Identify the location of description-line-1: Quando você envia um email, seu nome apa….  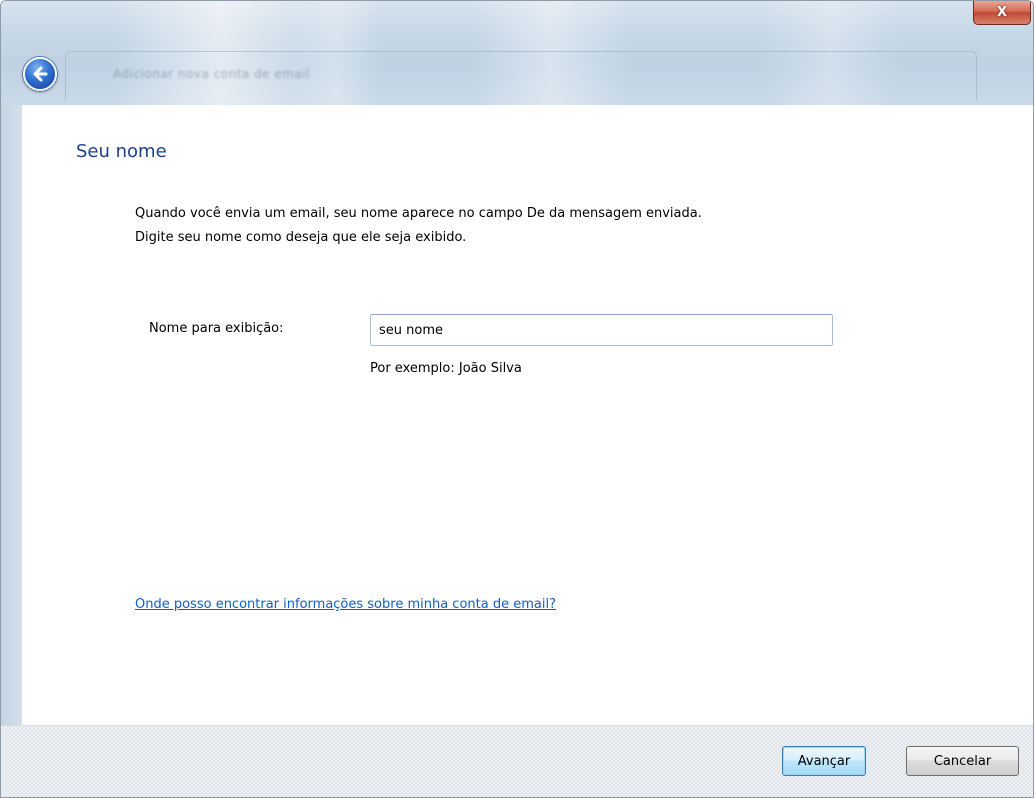
(418, 213).